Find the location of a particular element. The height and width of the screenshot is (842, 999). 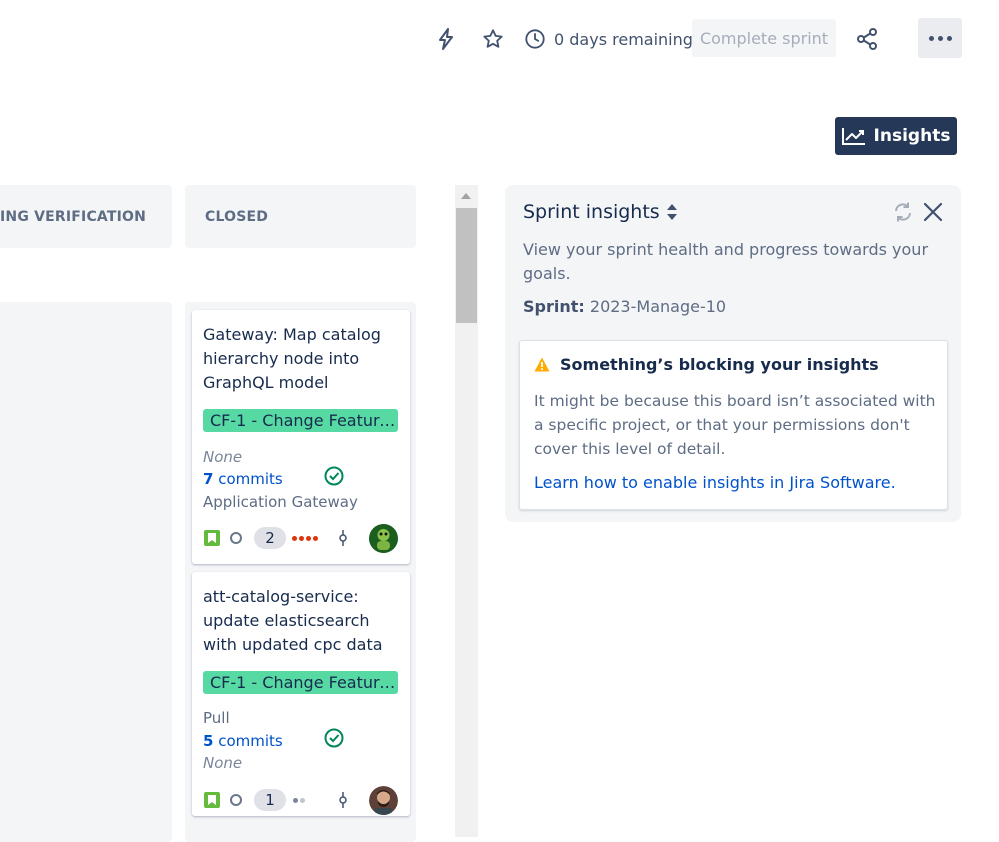

column-body-verification is located at coordinates (86, 572).